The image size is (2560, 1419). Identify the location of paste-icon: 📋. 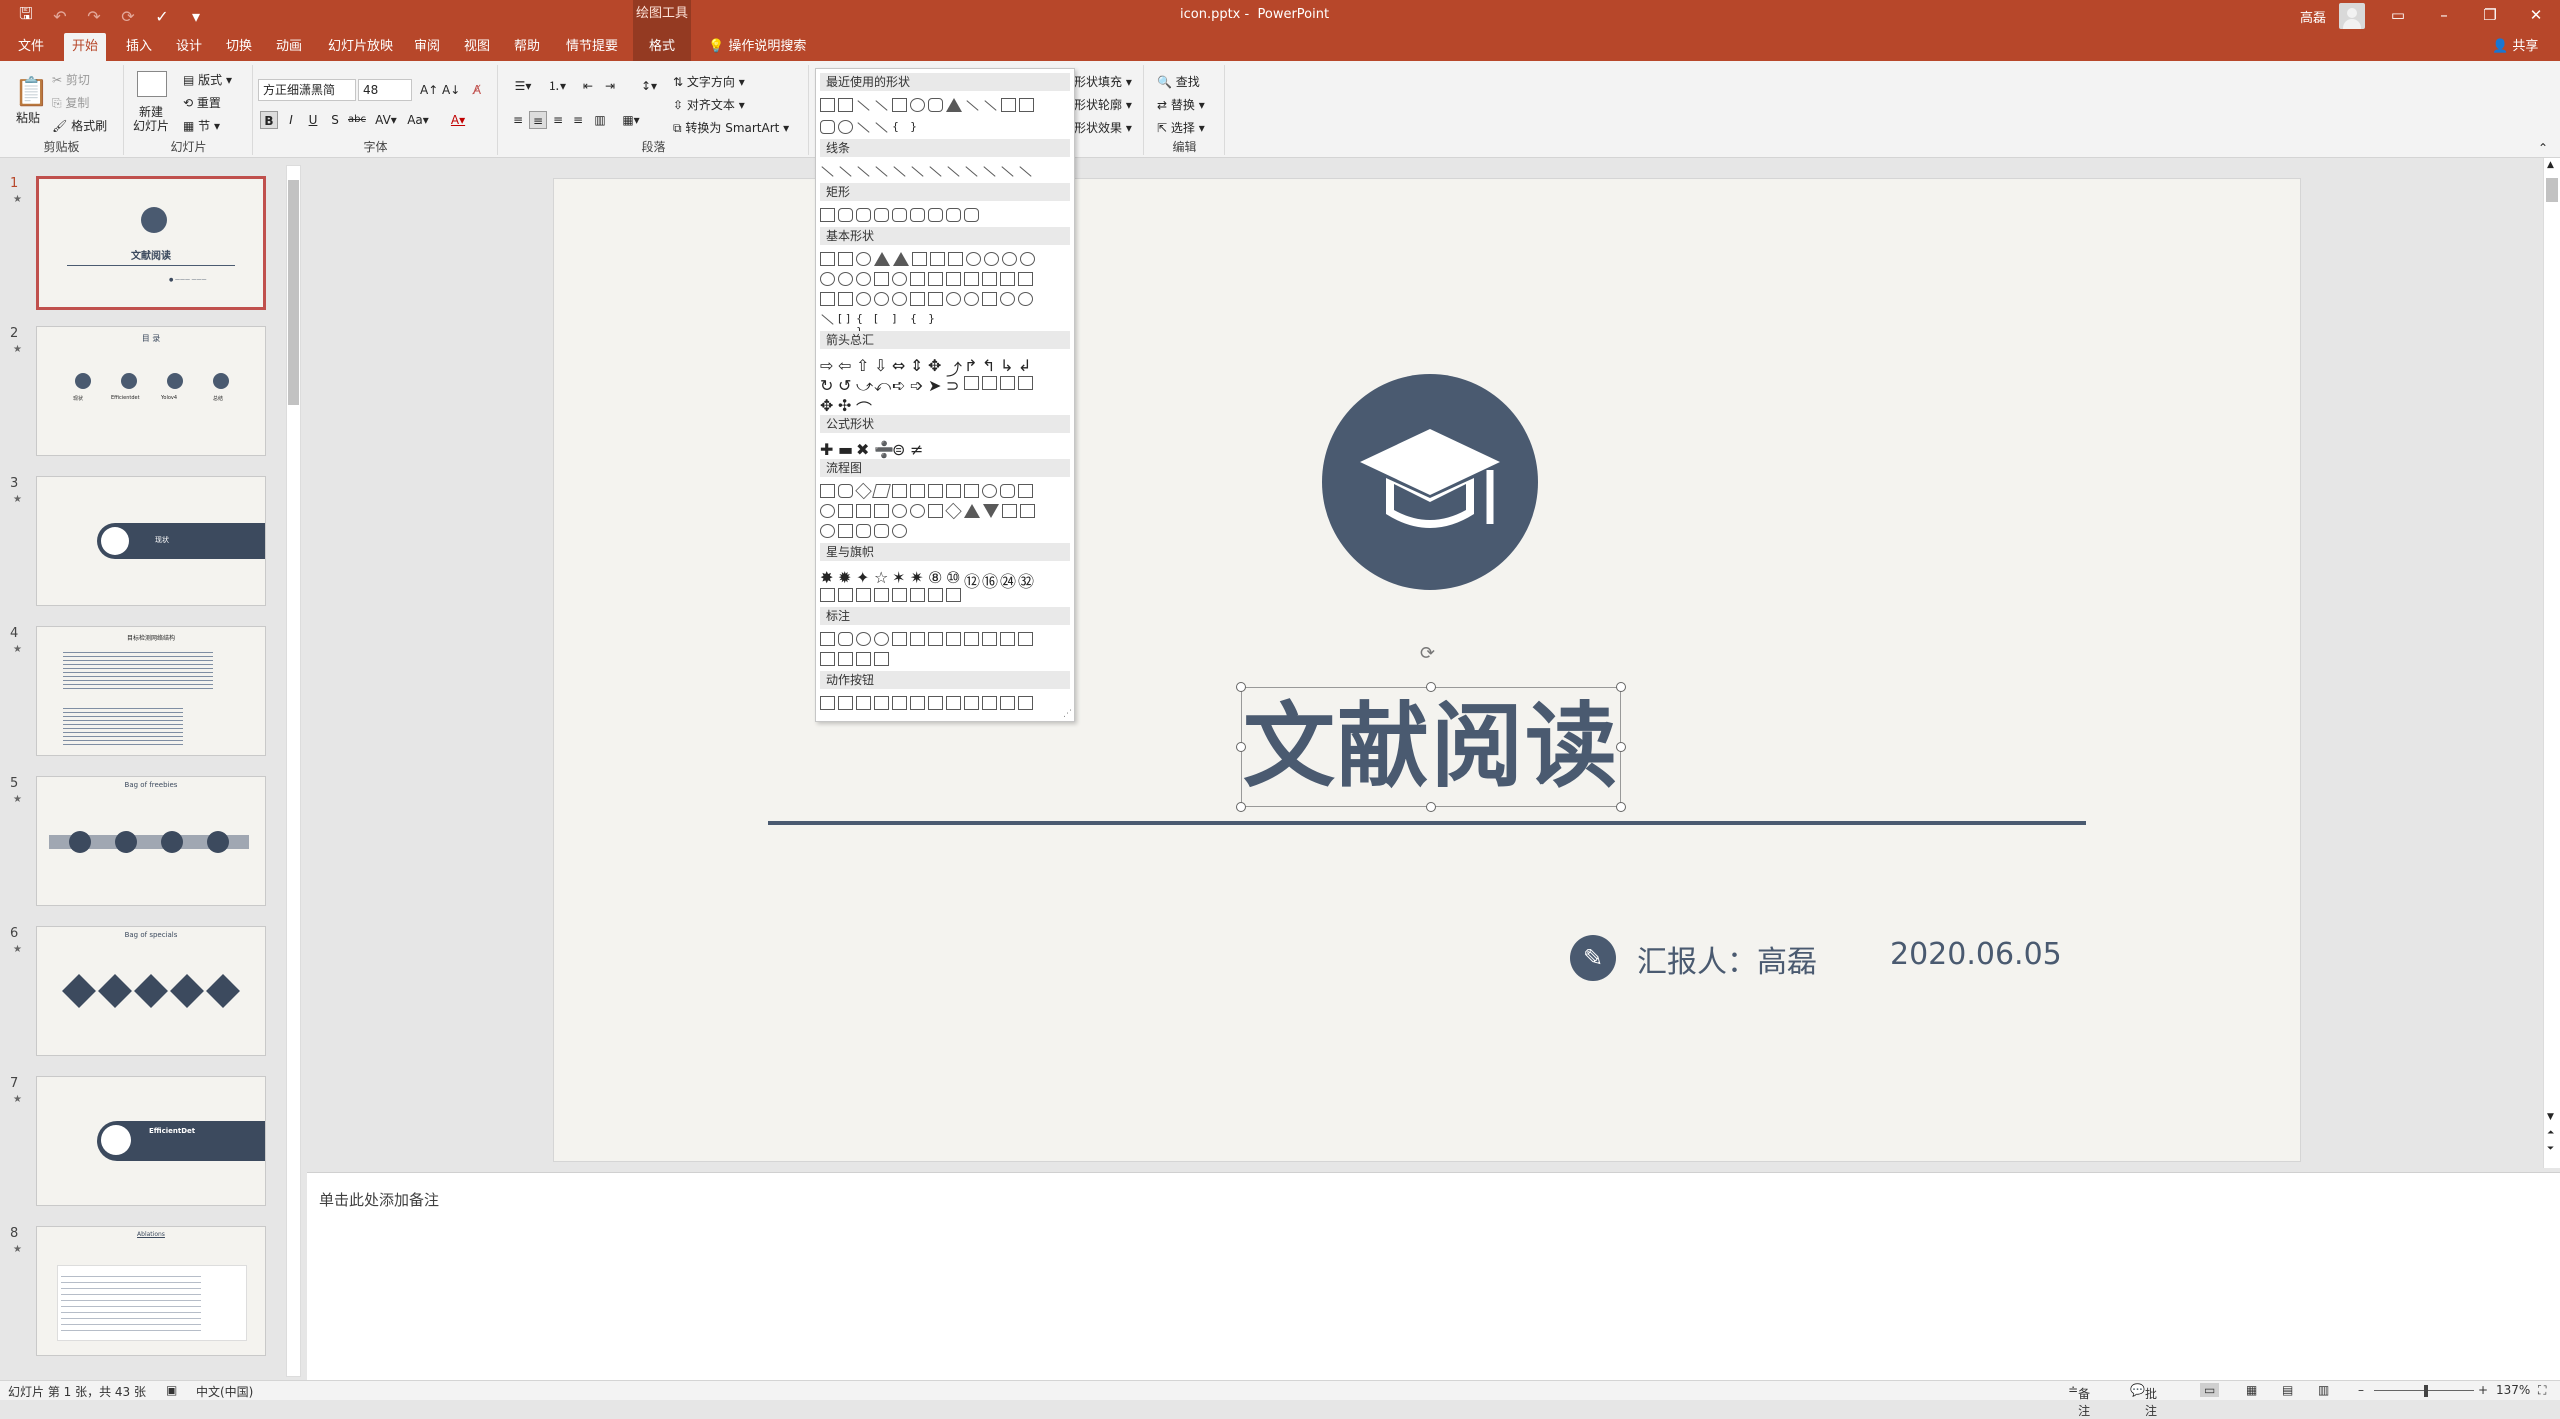
(31, 91).